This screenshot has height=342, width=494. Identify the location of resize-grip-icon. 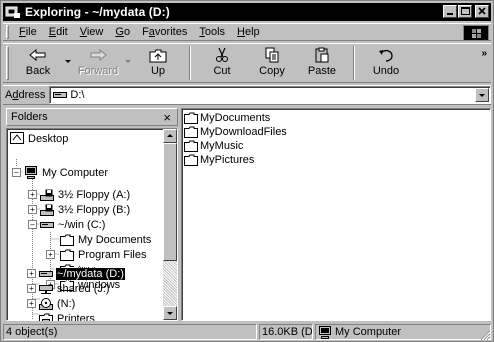
(485, 335).